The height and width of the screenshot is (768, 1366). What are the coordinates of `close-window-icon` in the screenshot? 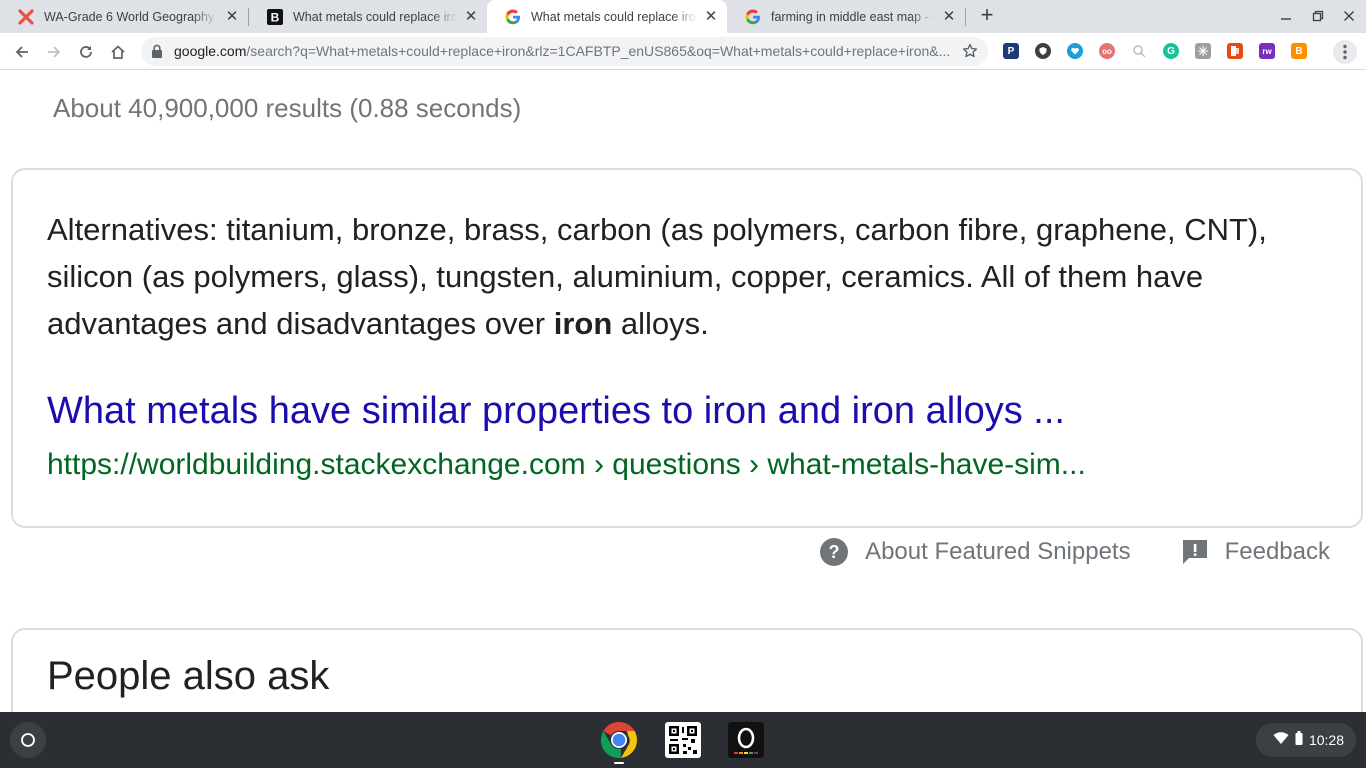 It's located at (1349, 16).